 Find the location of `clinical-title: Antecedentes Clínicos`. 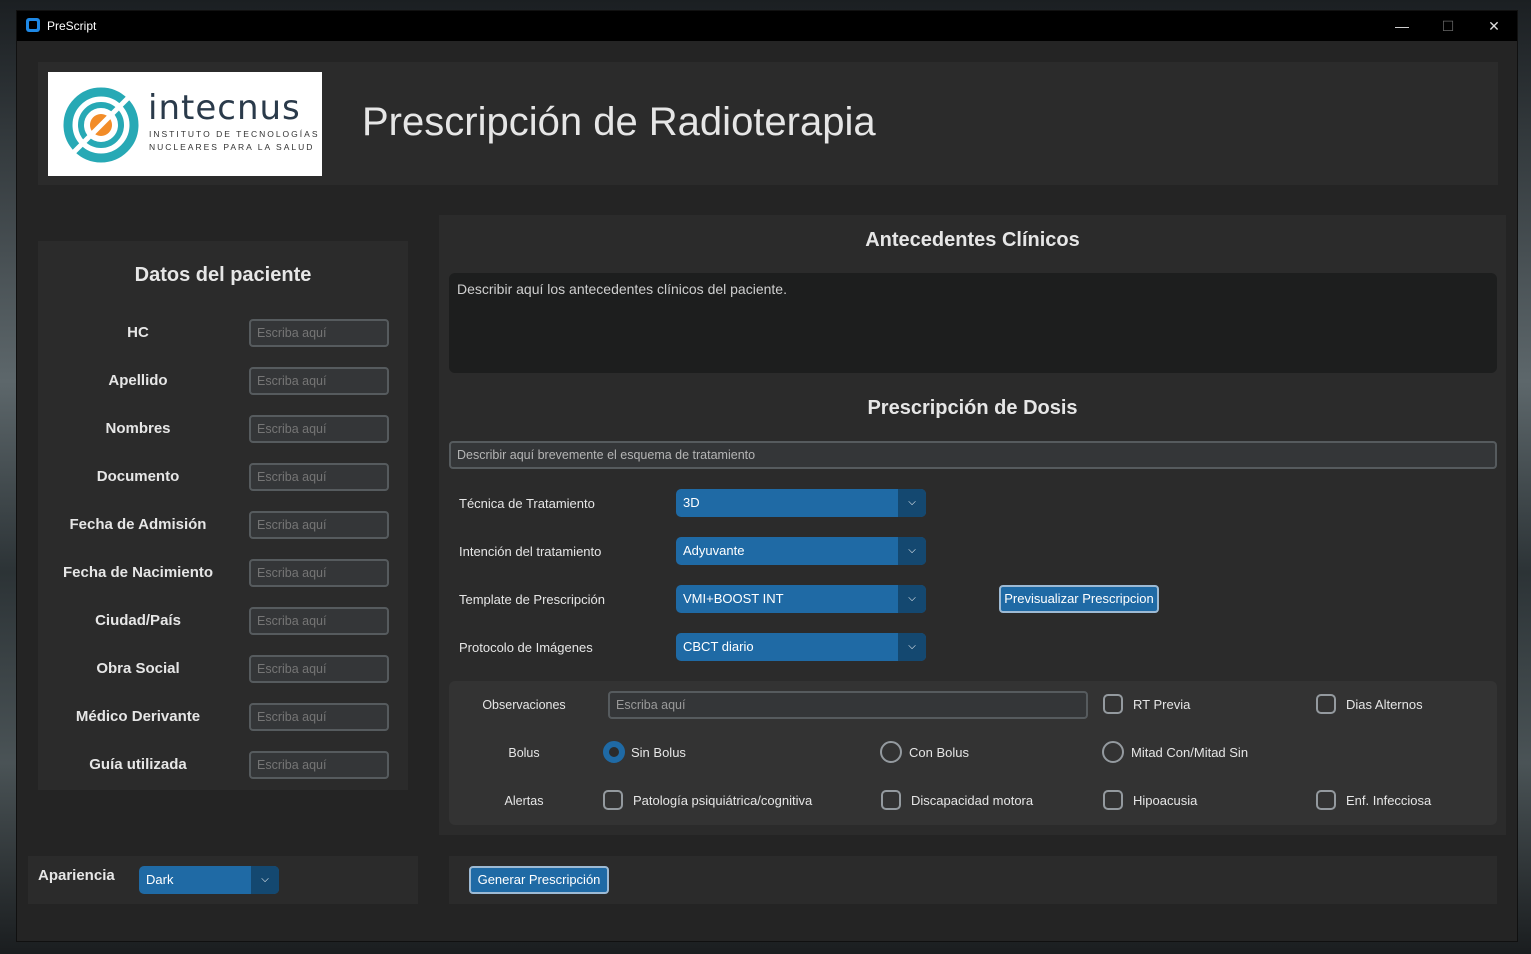

clinical-title: Antecedentes Clínicos is located at coordinates (972, 240).